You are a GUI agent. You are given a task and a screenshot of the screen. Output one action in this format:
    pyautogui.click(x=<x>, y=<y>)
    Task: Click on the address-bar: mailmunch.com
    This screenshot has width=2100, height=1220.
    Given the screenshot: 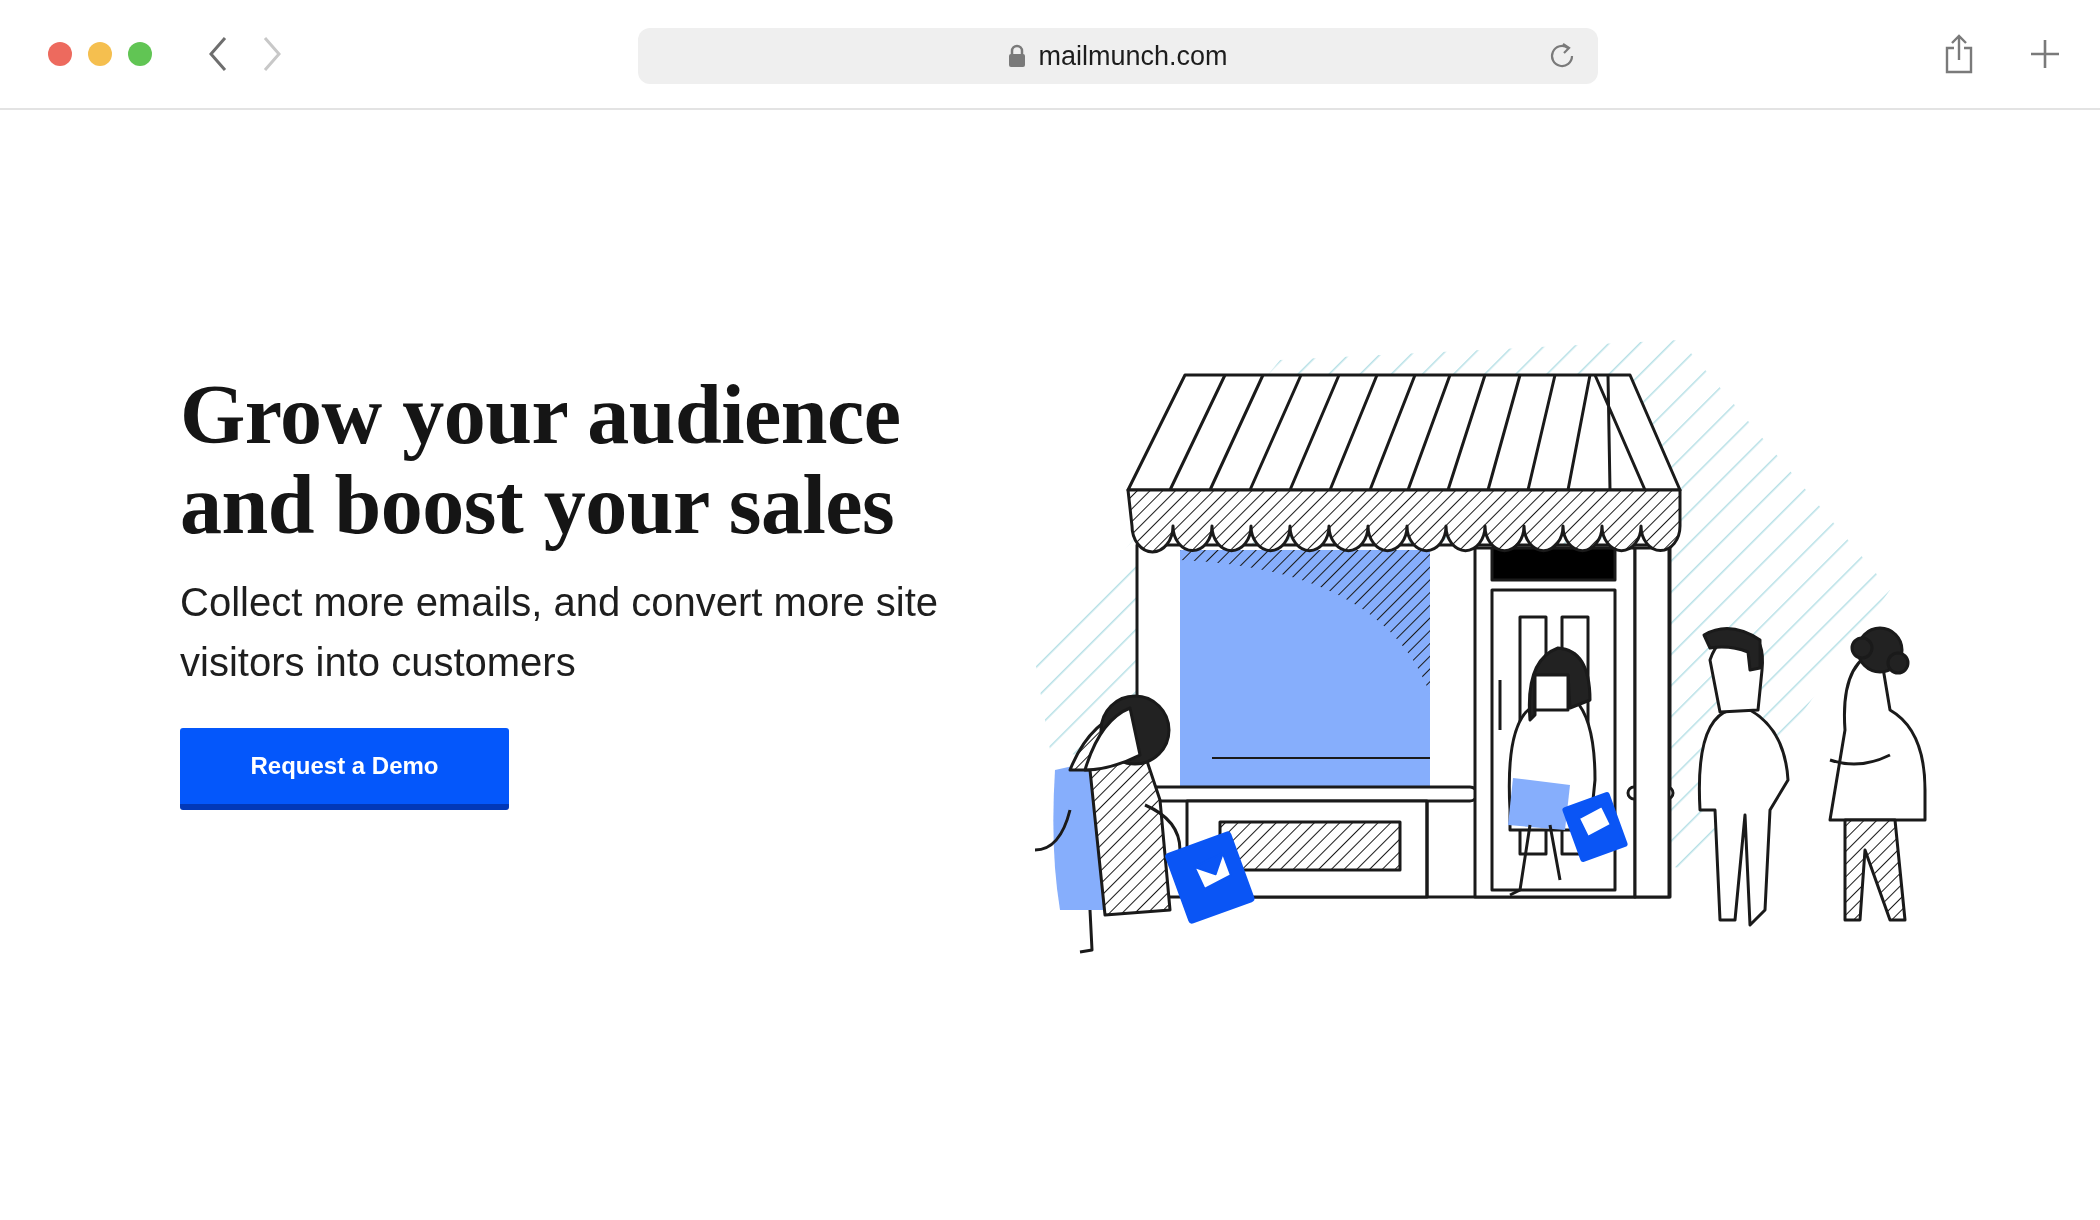 What is the action you would take?
    pyautogui.click(x=1118, y=56)
    